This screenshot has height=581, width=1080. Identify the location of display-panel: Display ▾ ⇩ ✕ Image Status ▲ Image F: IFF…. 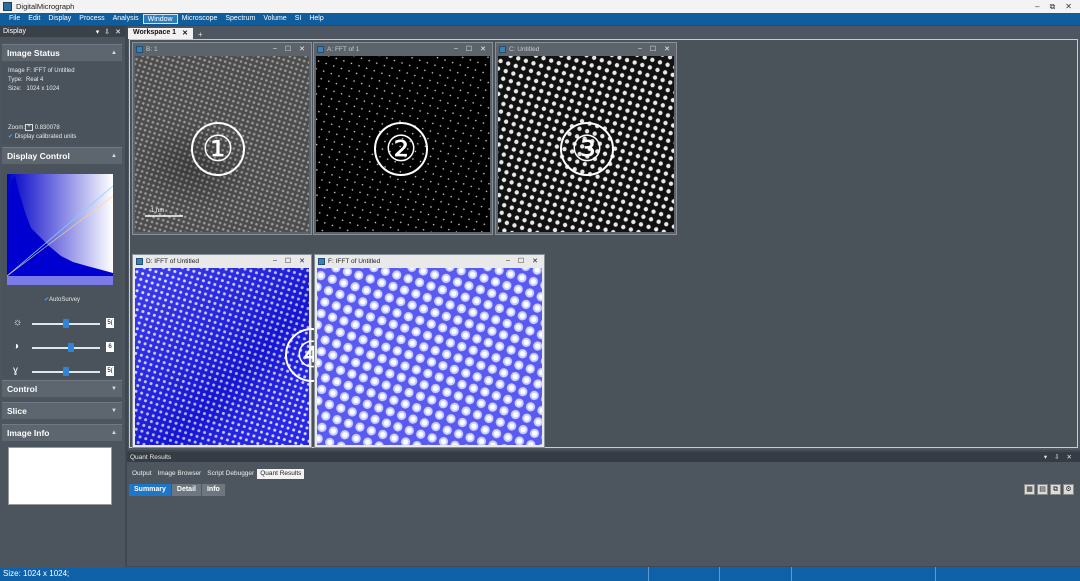
(62, 296).